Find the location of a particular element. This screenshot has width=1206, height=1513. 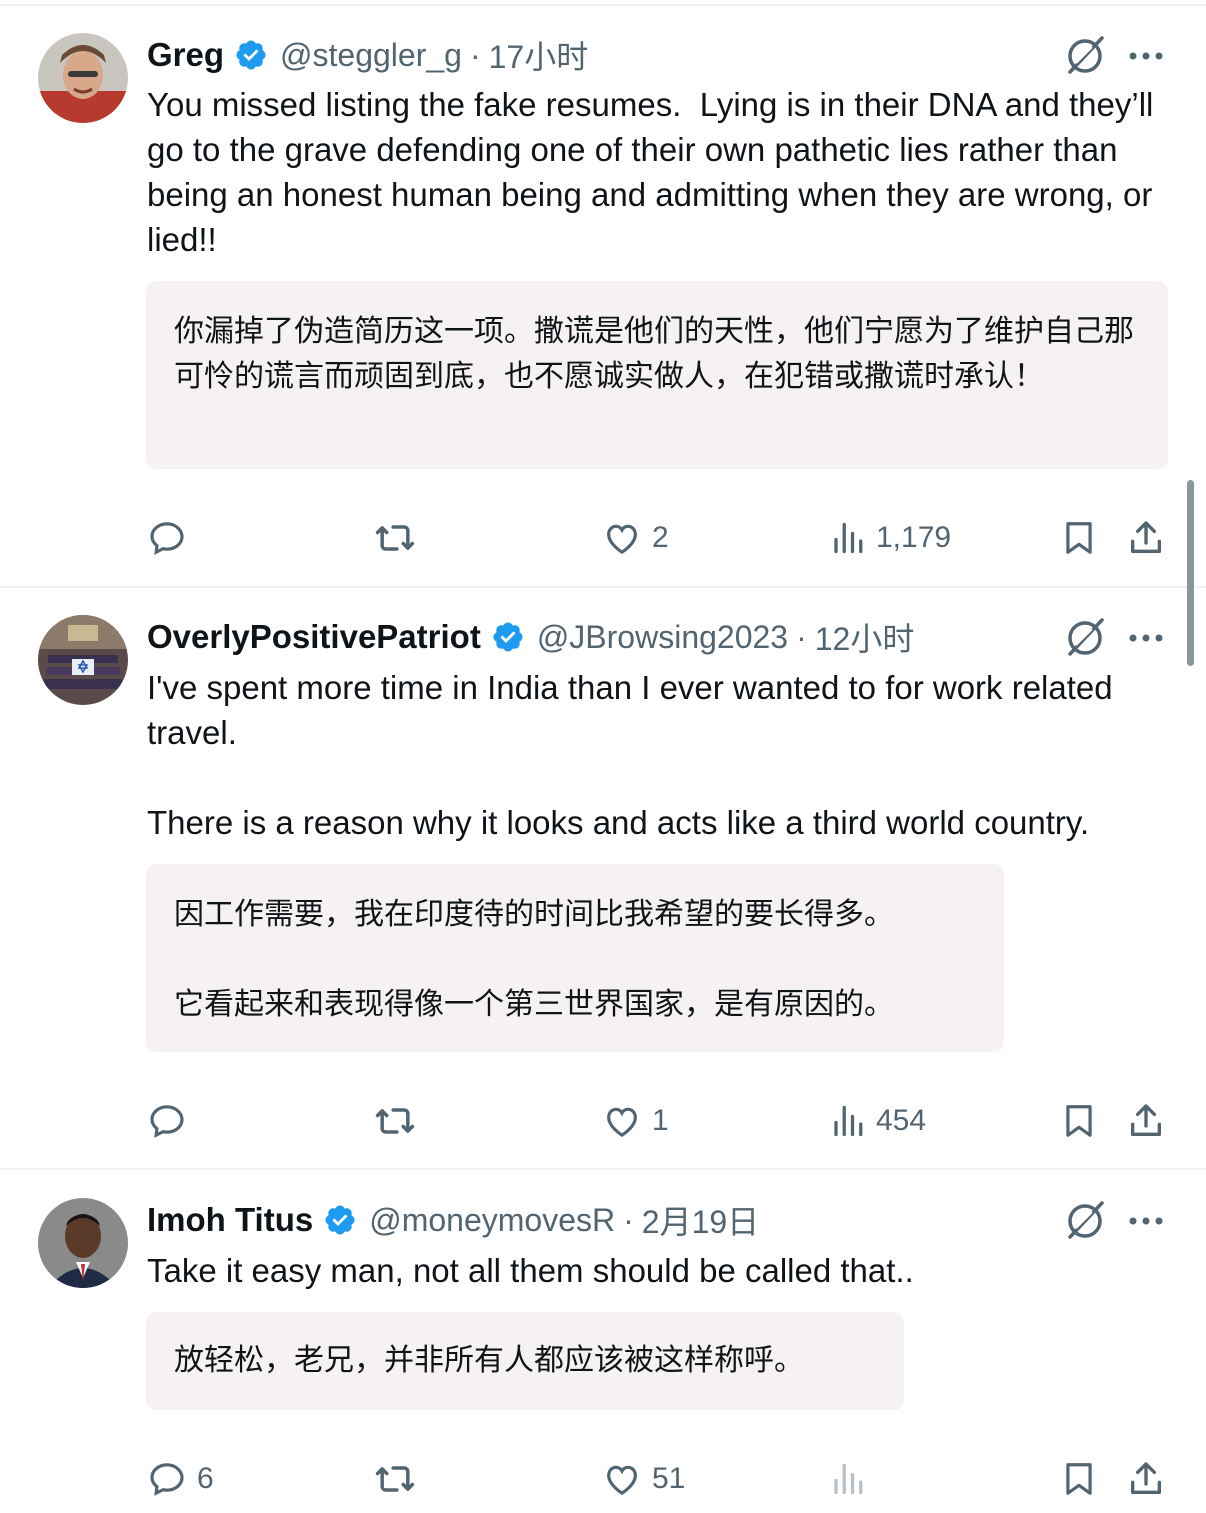

handle: @moneymovesR is located at coordinates (492, 1220).